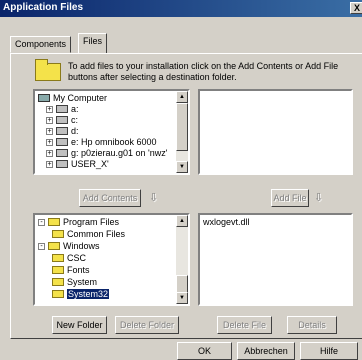 This screenshot has height=360, width=362. What do you see at coordinates (329, 351) in the screenshot?
I see `help-button: Hilfe` at bounding box center [329, 351].